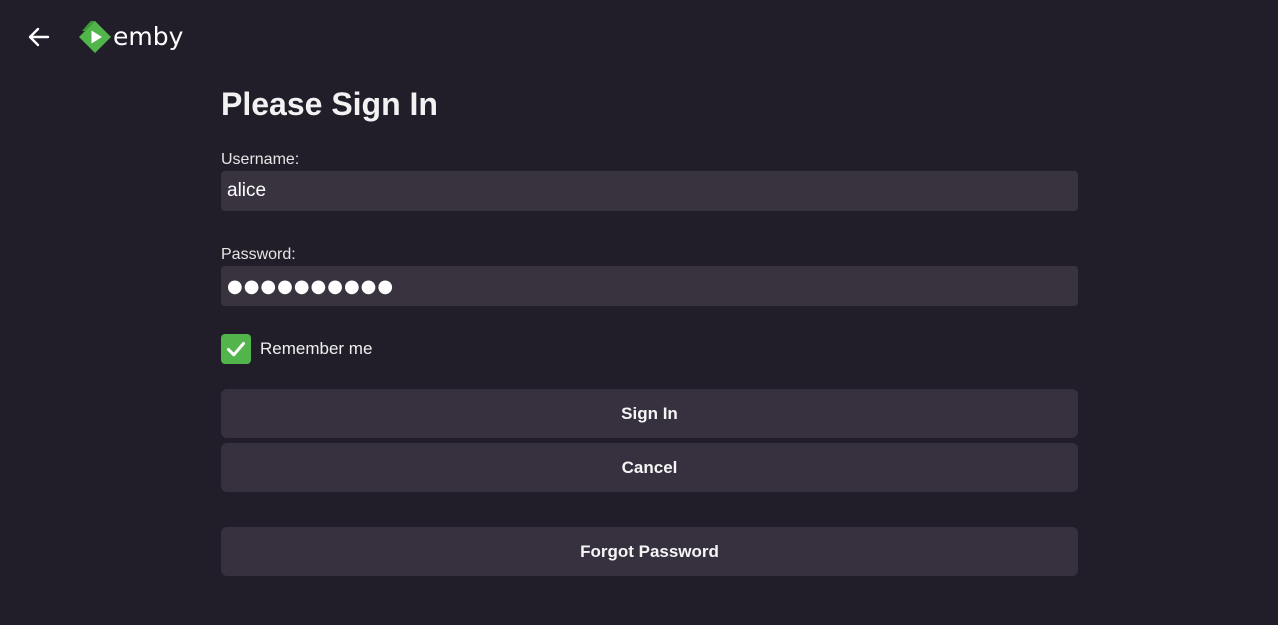 The image size is (1278, 625). I want to click on remember-me-label: Remember me, so click(316, 348).